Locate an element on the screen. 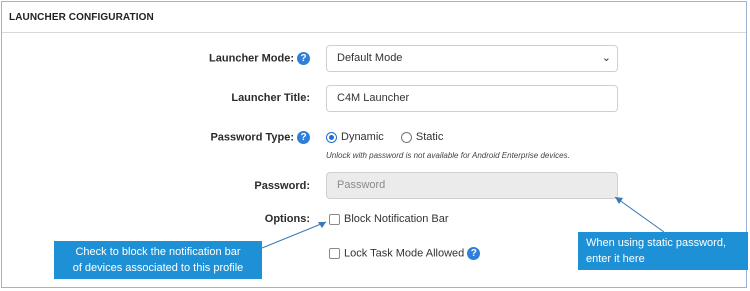 The height and width of the screenshot is (291, 750). radio-button-checked is located at coordinates (331, 137).